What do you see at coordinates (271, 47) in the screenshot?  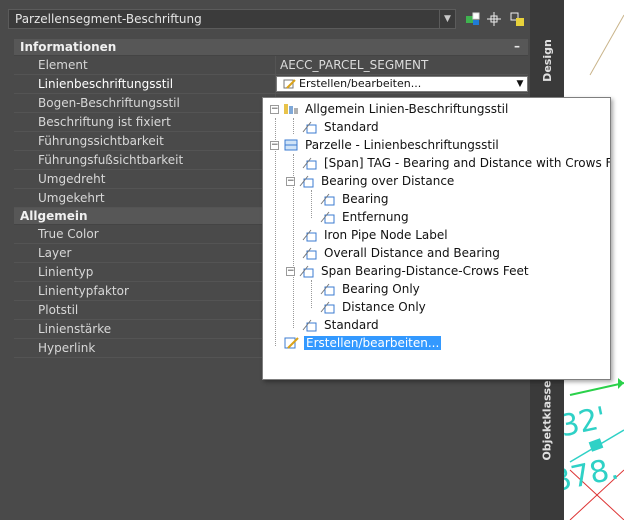 I see `category-informationen: Informationen –` at bounding box center [271, 47].